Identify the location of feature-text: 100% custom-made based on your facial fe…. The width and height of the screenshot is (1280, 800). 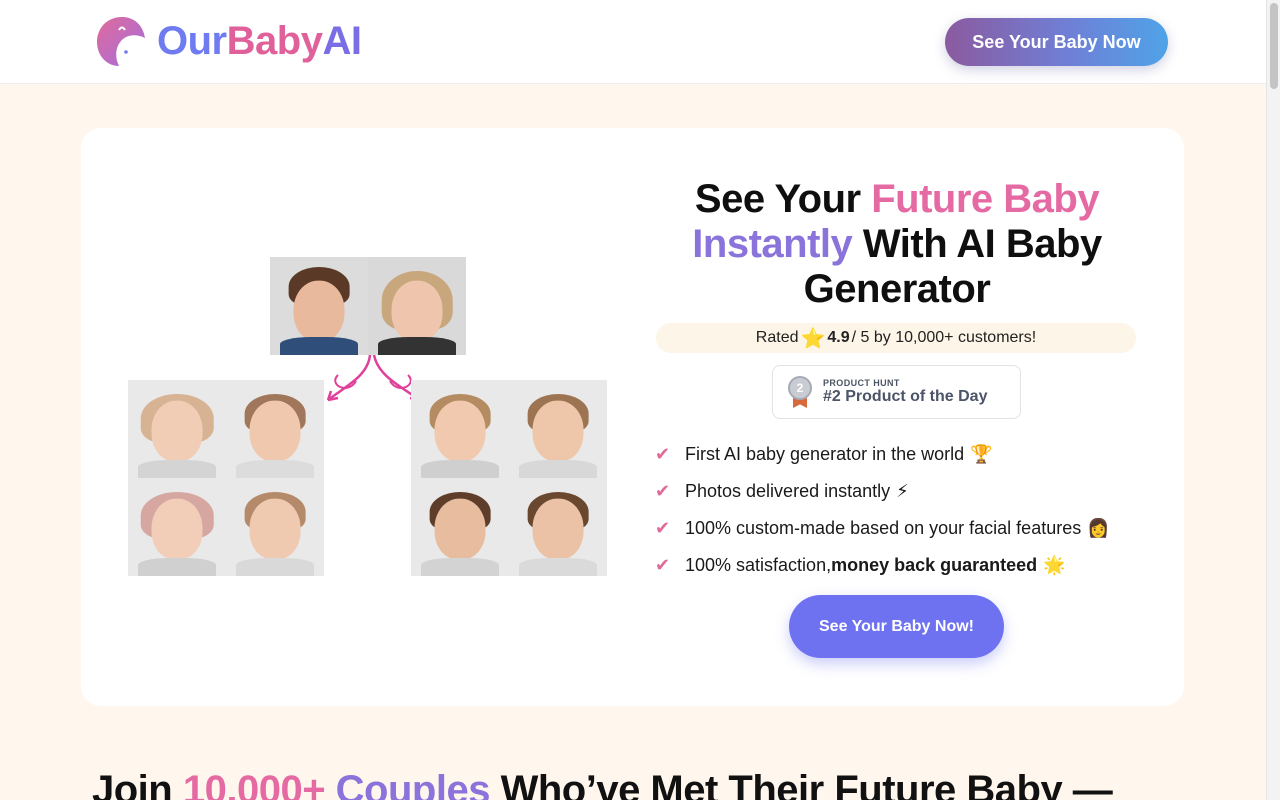
(883, 528).